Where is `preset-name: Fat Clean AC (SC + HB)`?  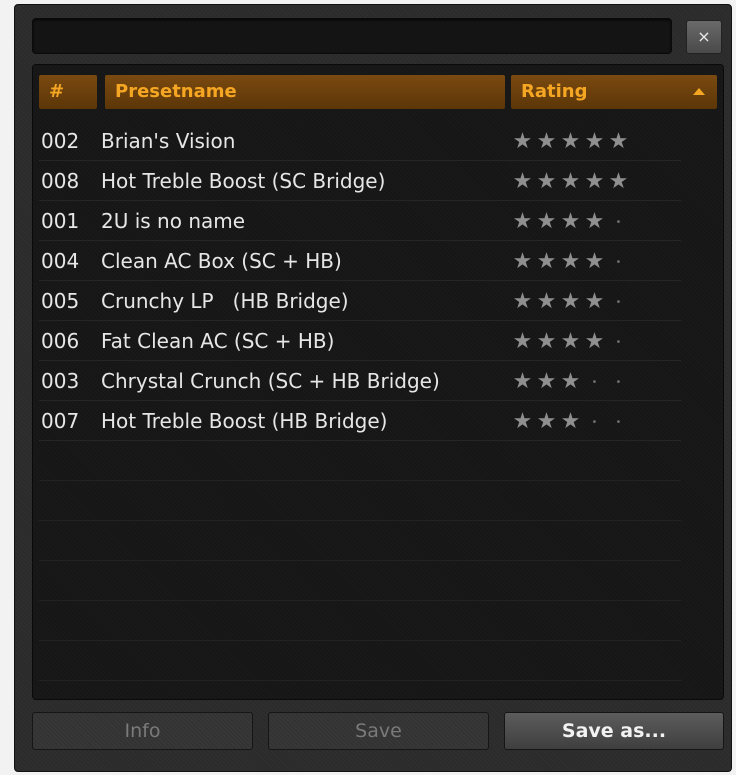 preset-name: Fat Clean AC (SC + HB) is located at coordinates (218, 341).